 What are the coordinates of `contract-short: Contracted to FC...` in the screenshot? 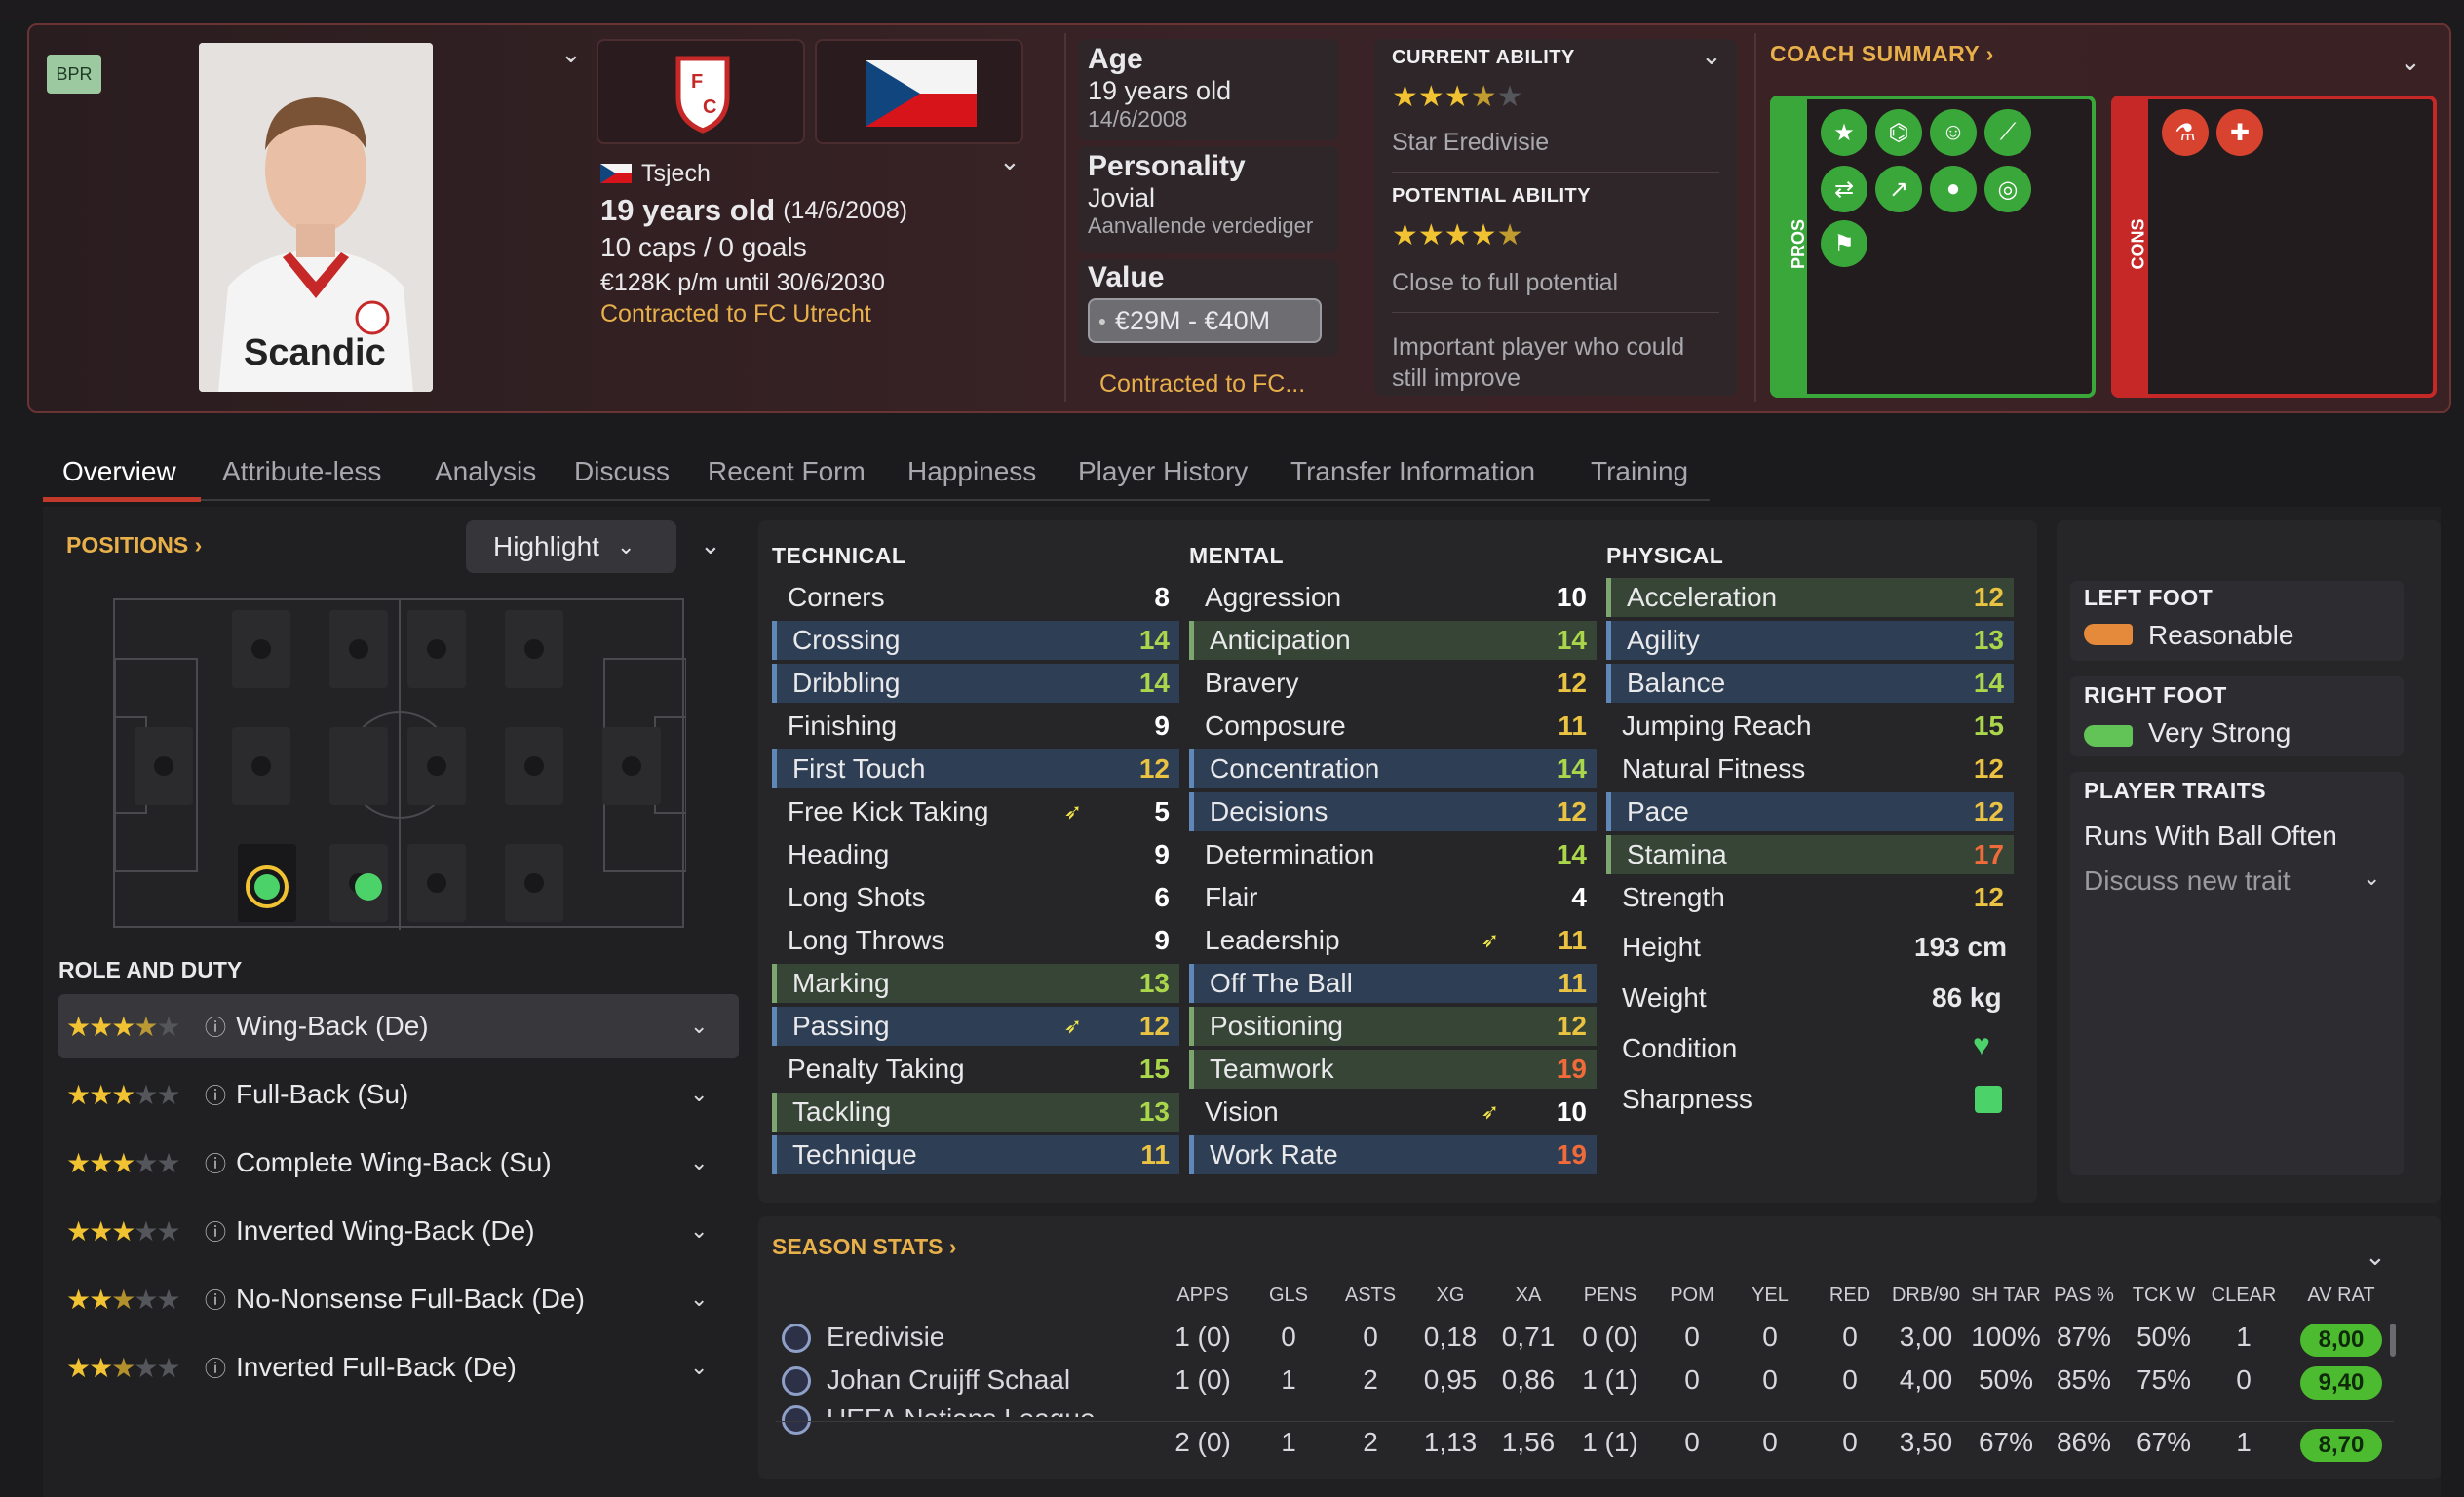 It's located at (1202, 384).